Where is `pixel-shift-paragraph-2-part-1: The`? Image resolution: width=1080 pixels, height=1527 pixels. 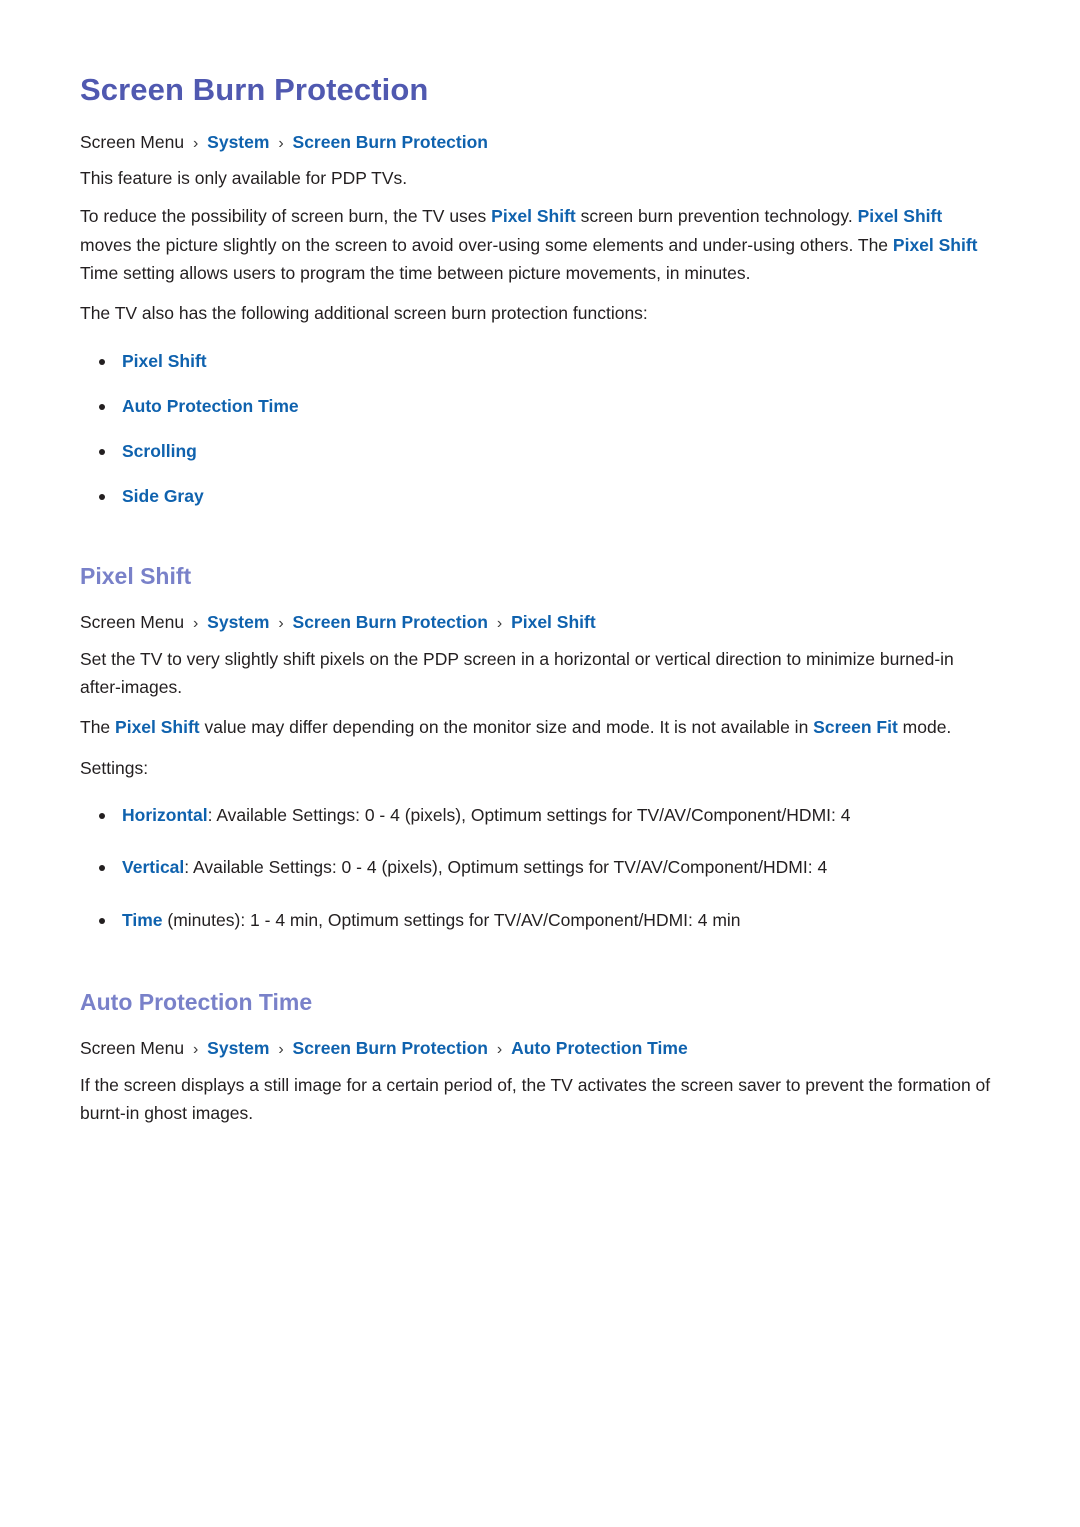
pixel-shift-paragraph-2-part-1: The is located at coordinates (98, 727).